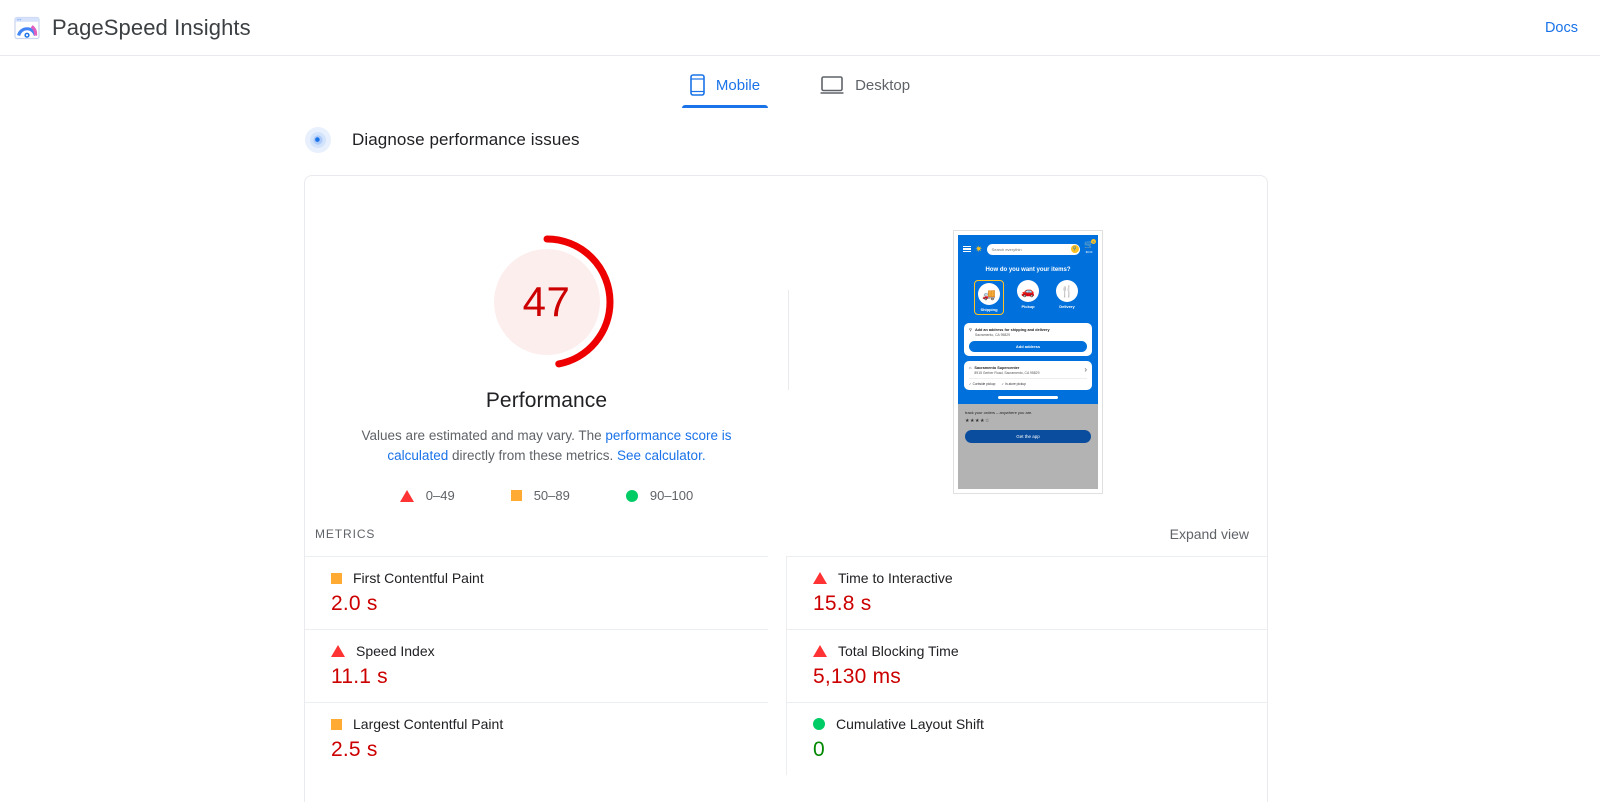  What do you see at coordinates (536, 738) in the screenshot?
I see `metric-largest-contentful-paint: Largest Contentful Paint 2.5 s` at bounding box center [536, 738].